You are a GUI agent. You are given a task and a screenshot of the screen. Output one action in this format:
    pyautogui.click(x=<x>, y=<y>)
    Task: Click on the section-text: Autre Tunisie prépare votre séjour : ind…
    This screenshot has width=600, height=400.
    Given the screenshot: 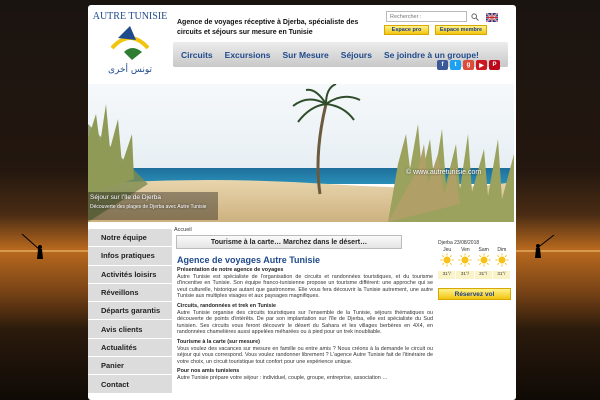 What is the action you would take?
    pyautogui.click(x=282, y=377)
    